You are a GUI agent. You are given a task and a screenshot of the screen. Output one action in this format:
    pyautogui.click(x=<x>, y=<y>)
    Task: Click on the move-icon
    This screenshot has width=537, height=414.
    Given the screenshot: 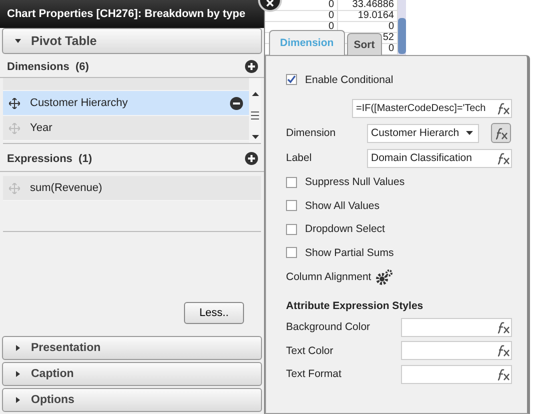 What is the action you would take?
    pyautogui.click(x=14, y=103)
    